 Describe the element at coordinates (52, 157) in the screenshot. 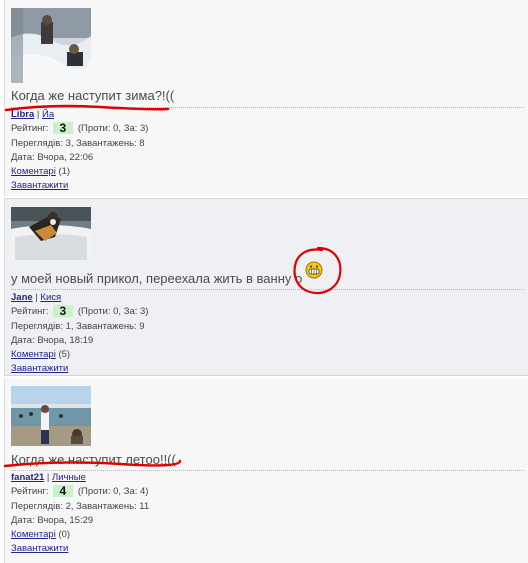

I see `date-text: Дата: Вчора, 22:06` at that location.